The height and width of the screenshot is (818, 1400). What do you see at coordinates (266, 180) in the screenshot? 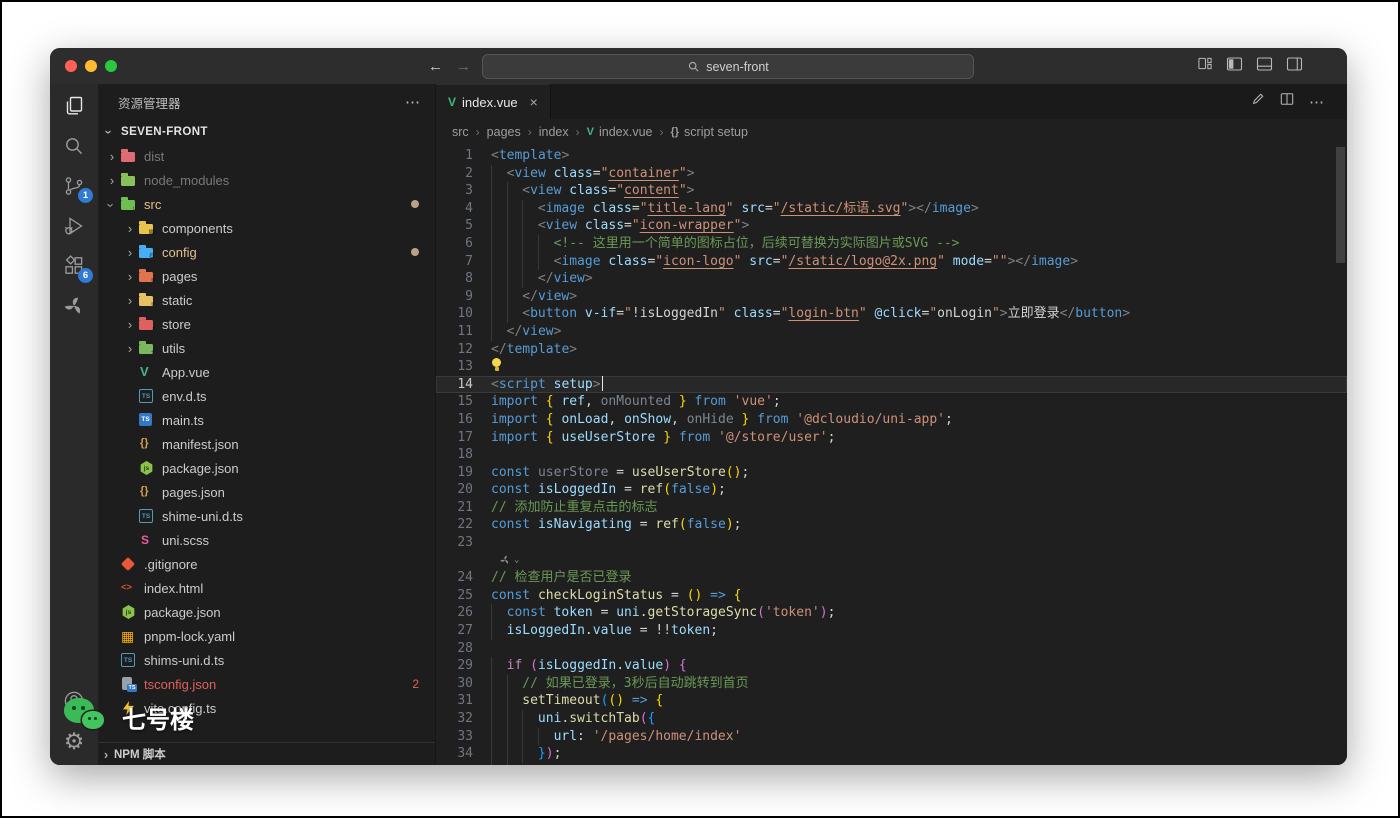
I see `explorer-item-node_modules: › node_modules` at bounding box center [266, 180].